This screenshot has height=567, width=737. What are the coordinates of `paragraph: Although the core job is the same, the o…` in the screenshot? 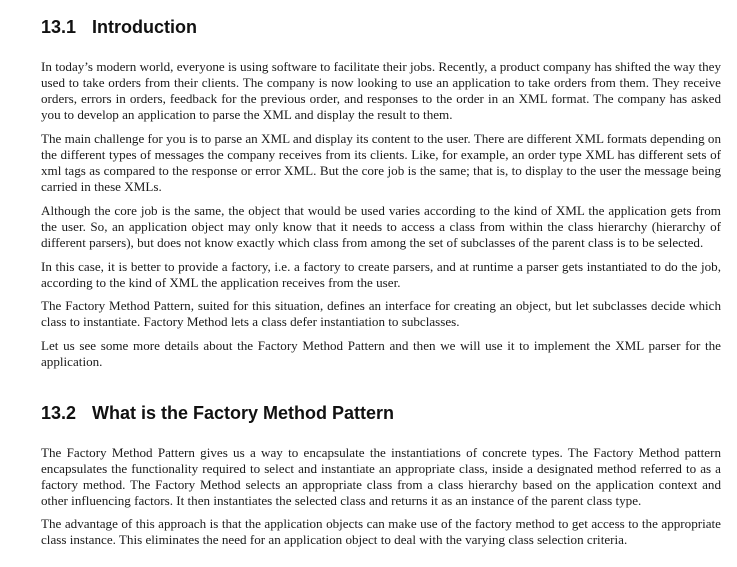 It's located at (381, 226).